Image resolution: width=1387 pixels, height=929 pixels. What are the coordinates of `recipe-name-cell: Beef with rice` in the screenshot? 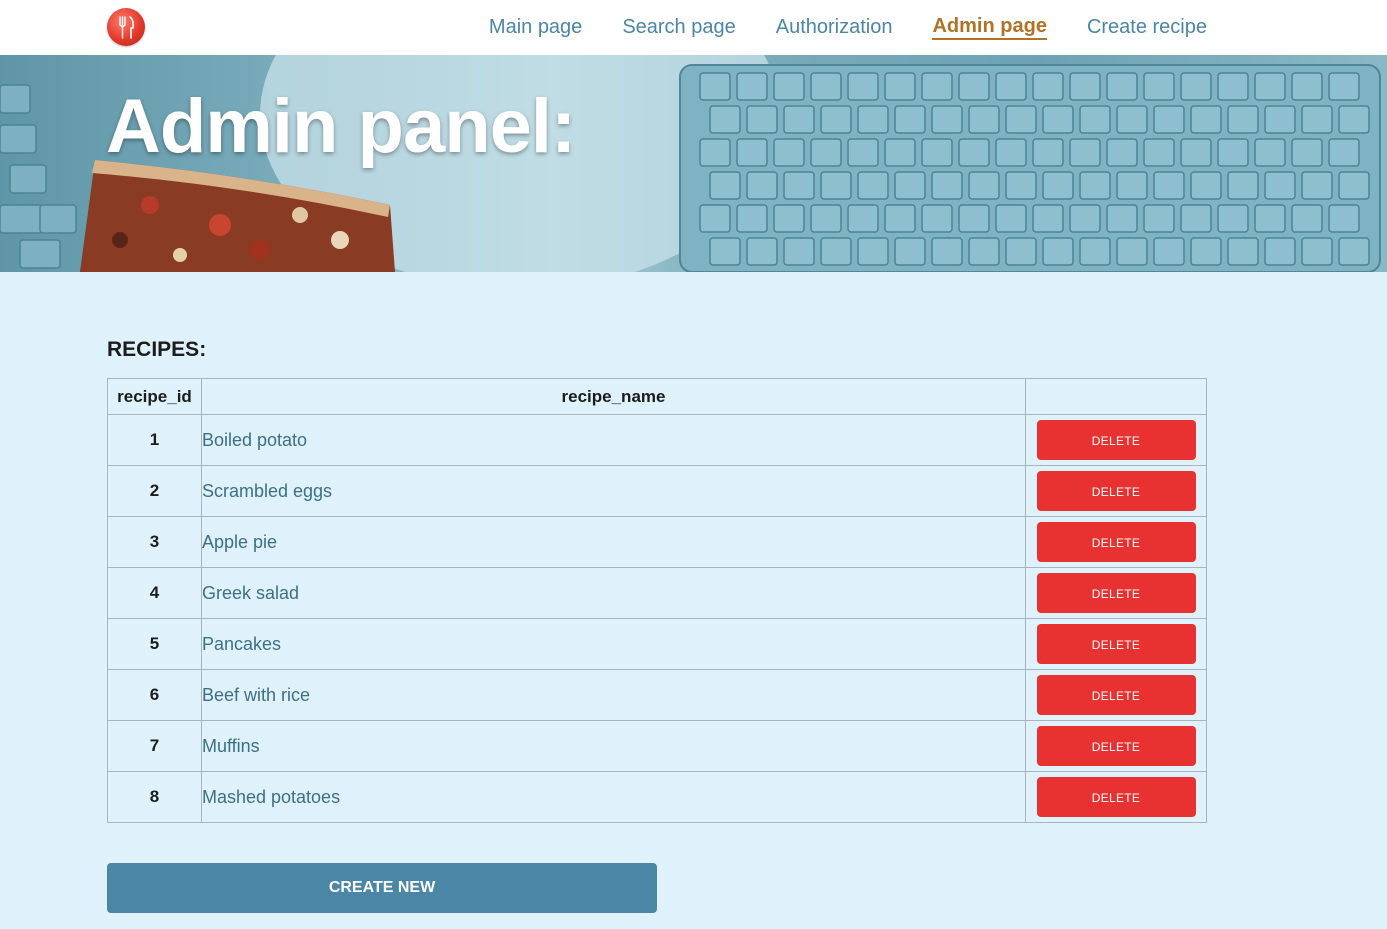 It's located at (613, 695).